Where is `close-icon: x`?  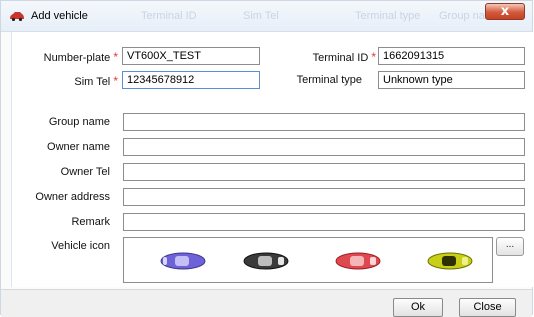
close-icon: x is located at coordinates (505, 11).